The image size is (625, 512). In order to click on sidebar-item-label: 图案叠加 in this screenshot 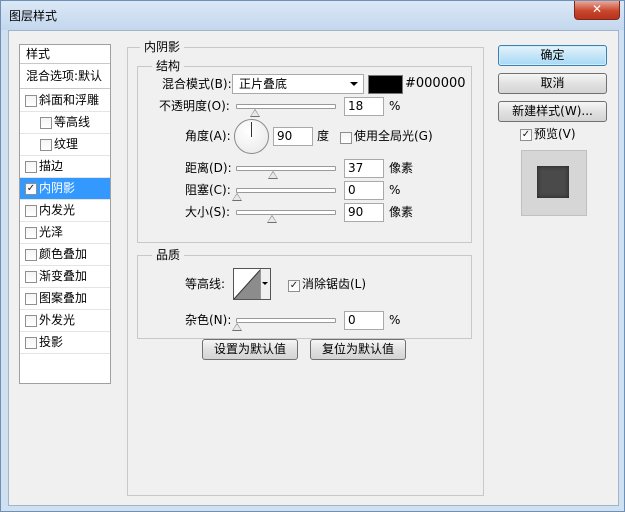, I will do `click(63, 298)`.